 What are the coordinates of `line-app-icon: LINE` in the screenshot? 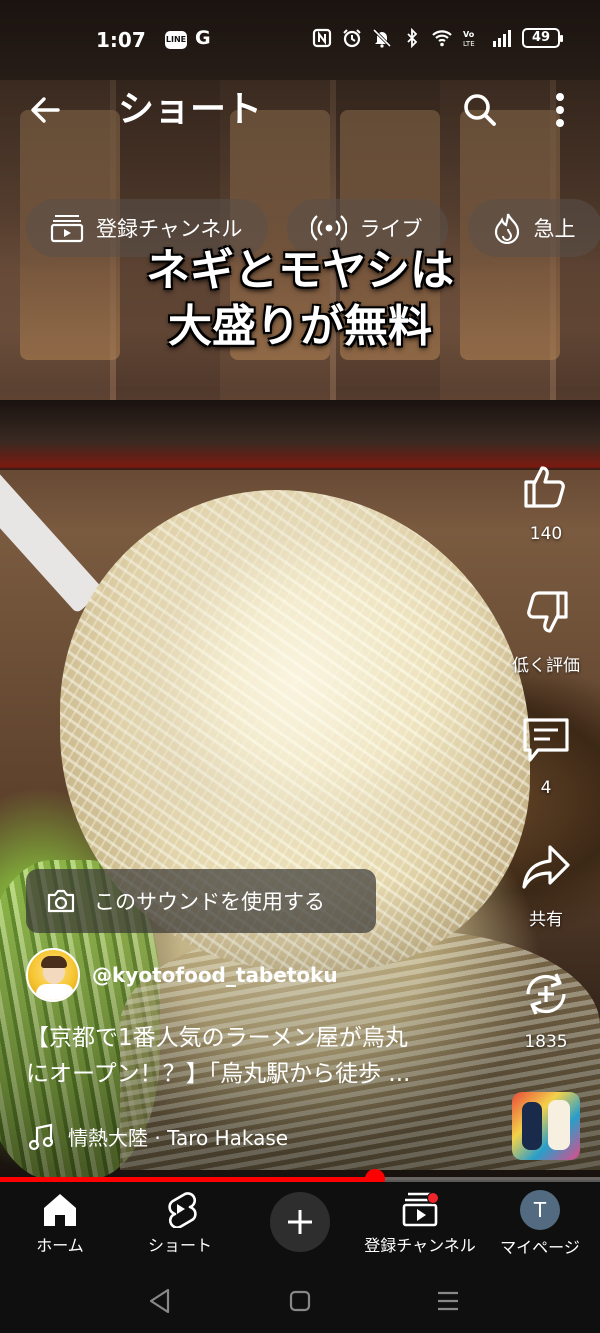 It's located at (176, 40).